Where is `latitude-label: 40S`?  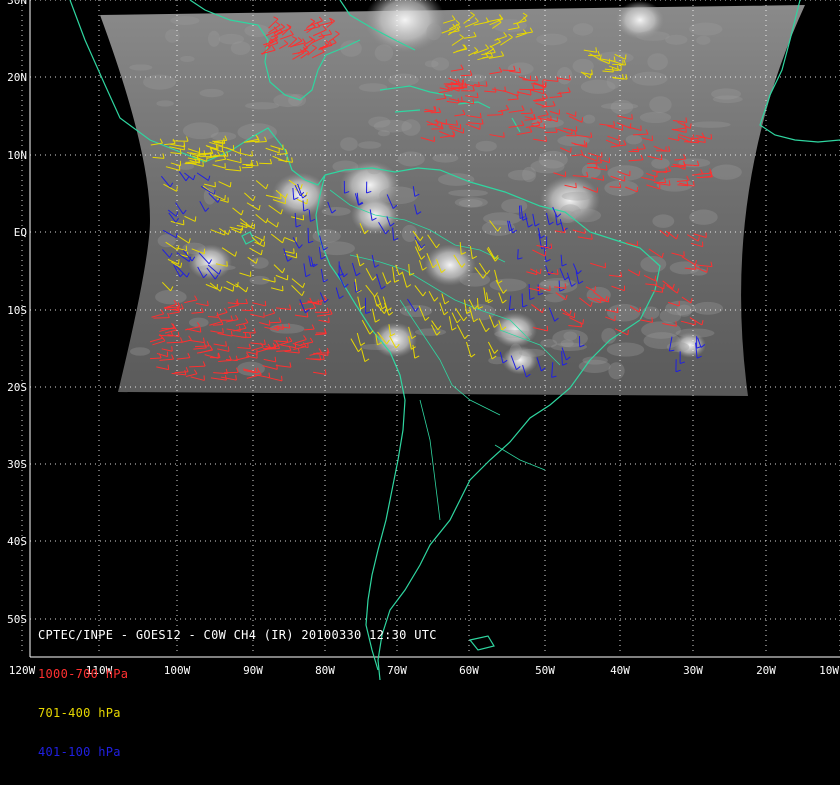
latitude-label: 40S is located at coordinates (17, 541).